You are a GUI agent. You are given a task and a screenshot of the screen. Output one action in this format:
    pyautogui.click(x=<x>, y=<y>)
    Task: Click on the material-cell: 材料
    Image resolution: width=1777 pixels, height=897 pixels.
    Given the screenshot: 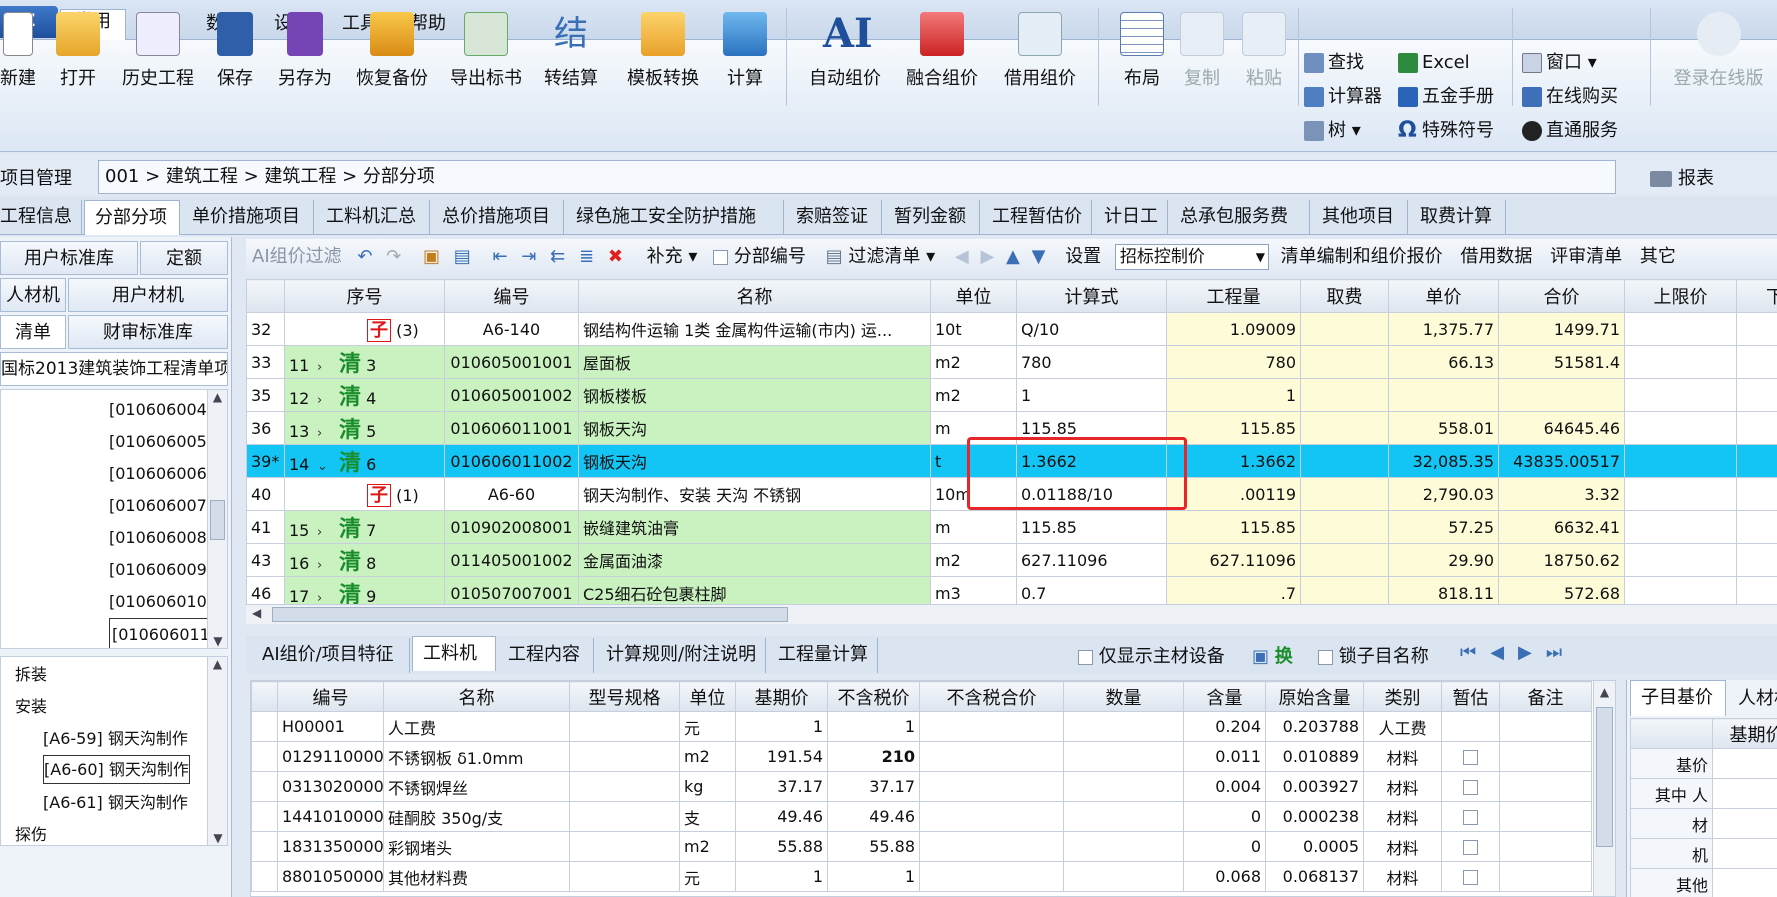 What is the action you would take?
    pyautogui.click(x=1402, y=846)
    